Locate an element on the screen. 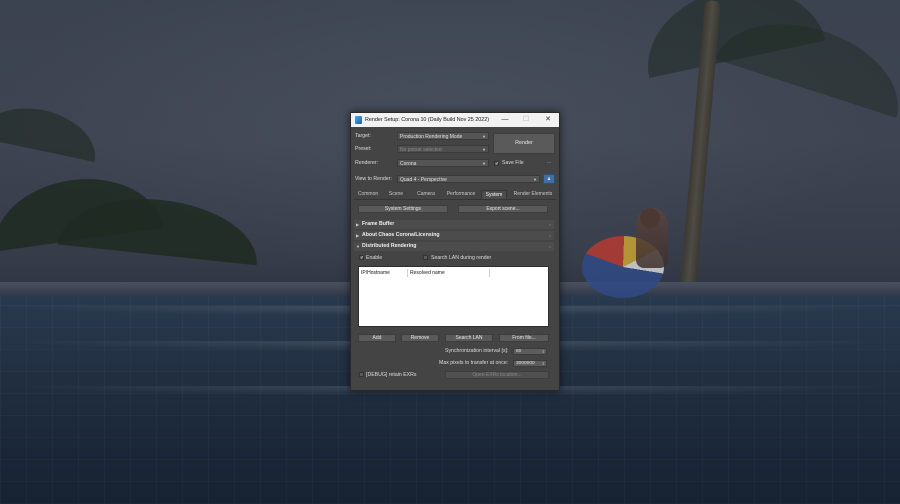  rollout-about-licensing: ▶ About Chaos Corona/Licensing ○ is located at coordinates (454, 235).